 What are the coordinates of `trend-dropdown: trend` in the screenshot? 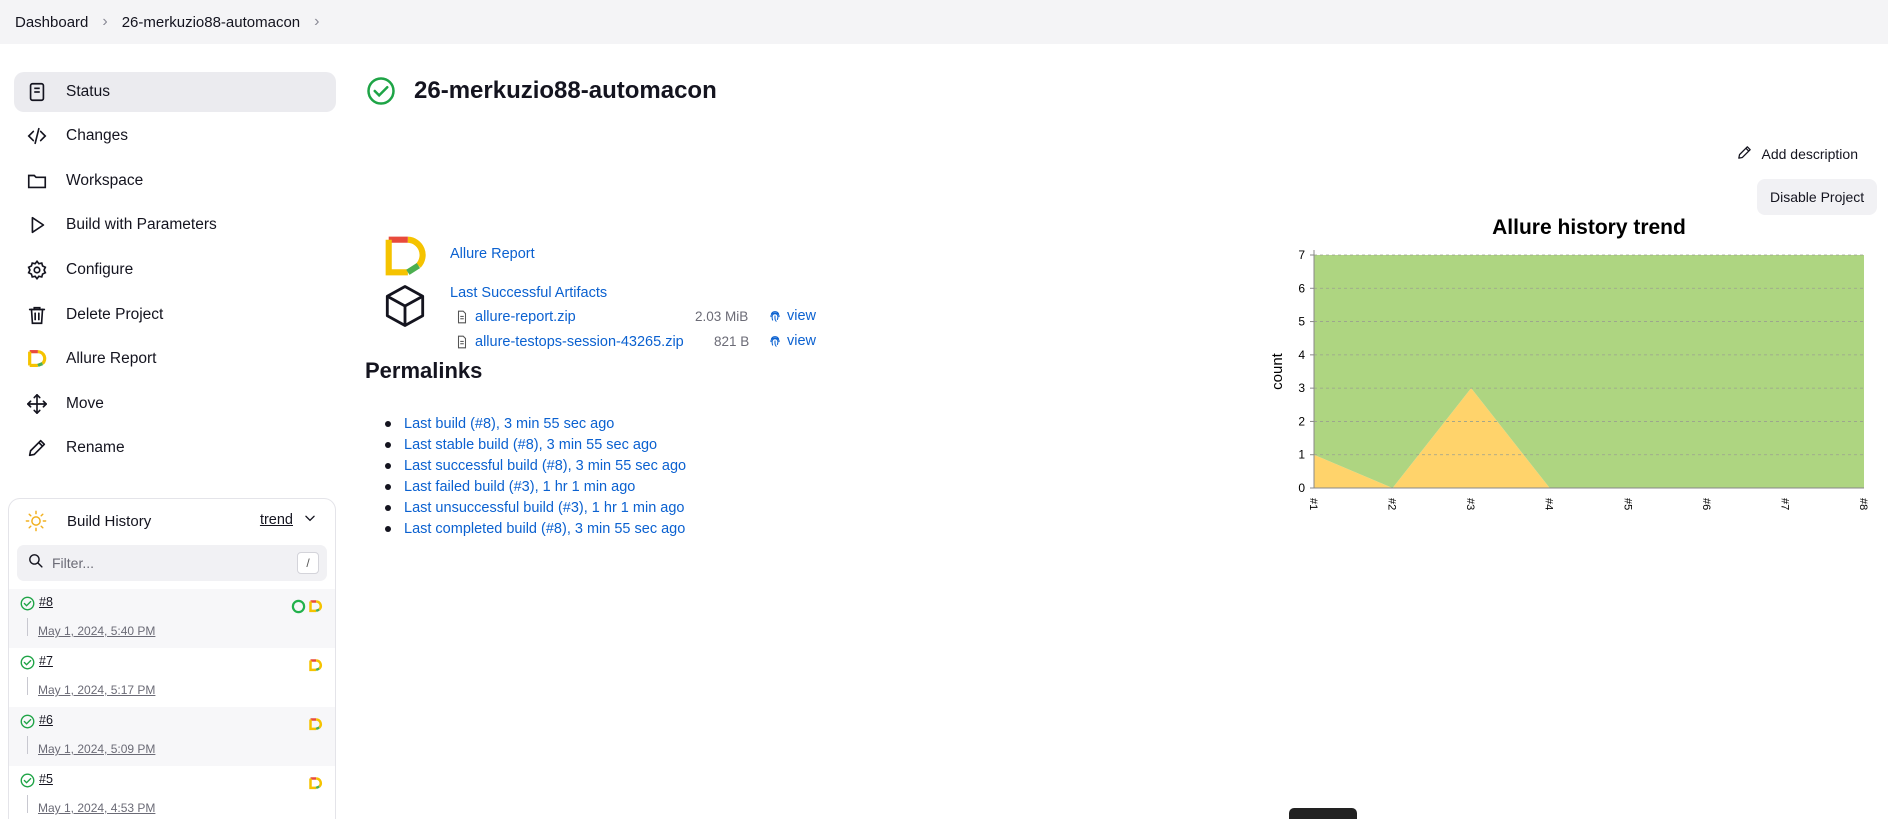 It's located at (288, 520).